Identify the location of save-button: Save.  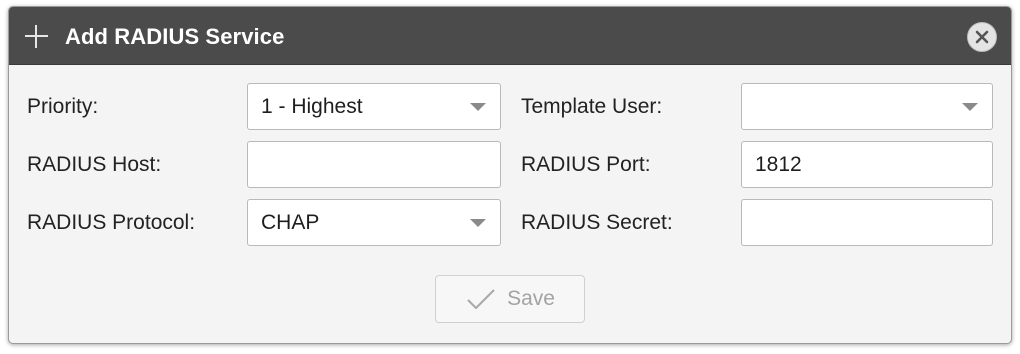
(510, 299).